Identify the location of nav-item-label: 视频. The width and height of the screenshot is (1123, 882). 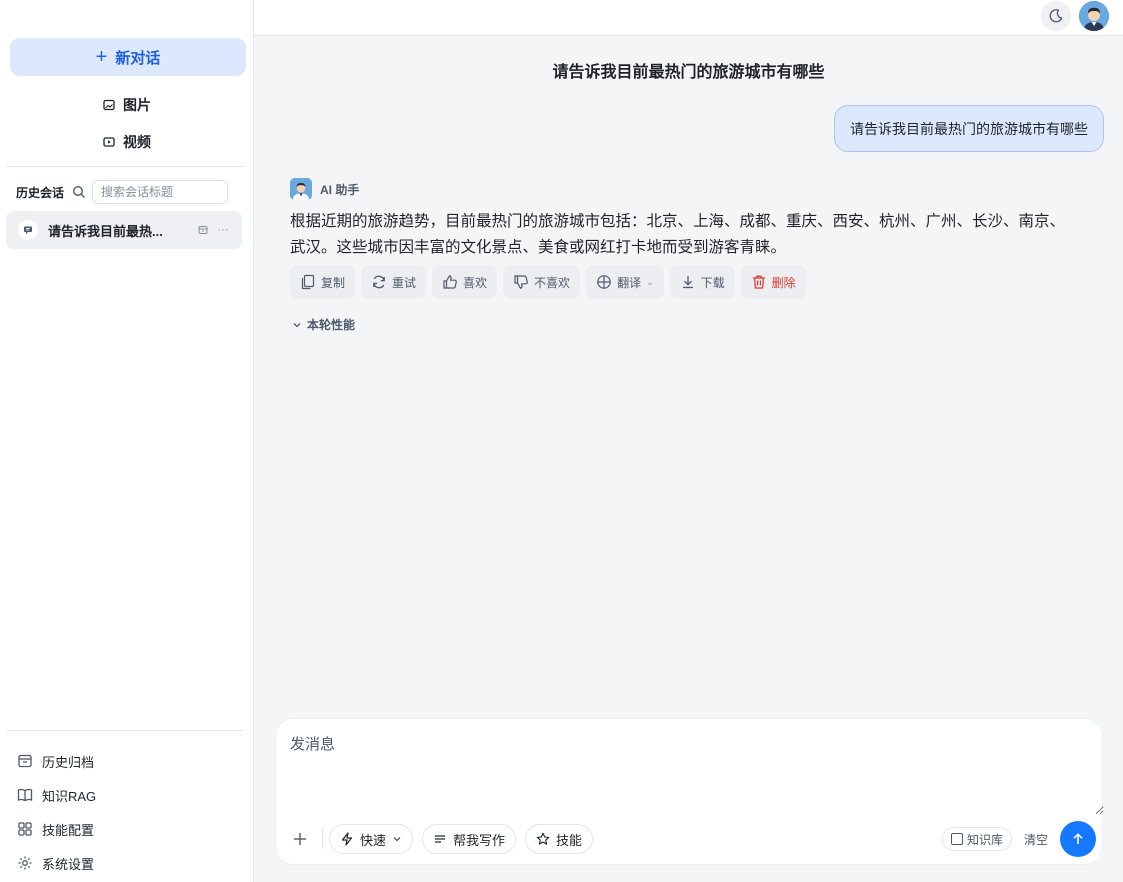
(137, 142).